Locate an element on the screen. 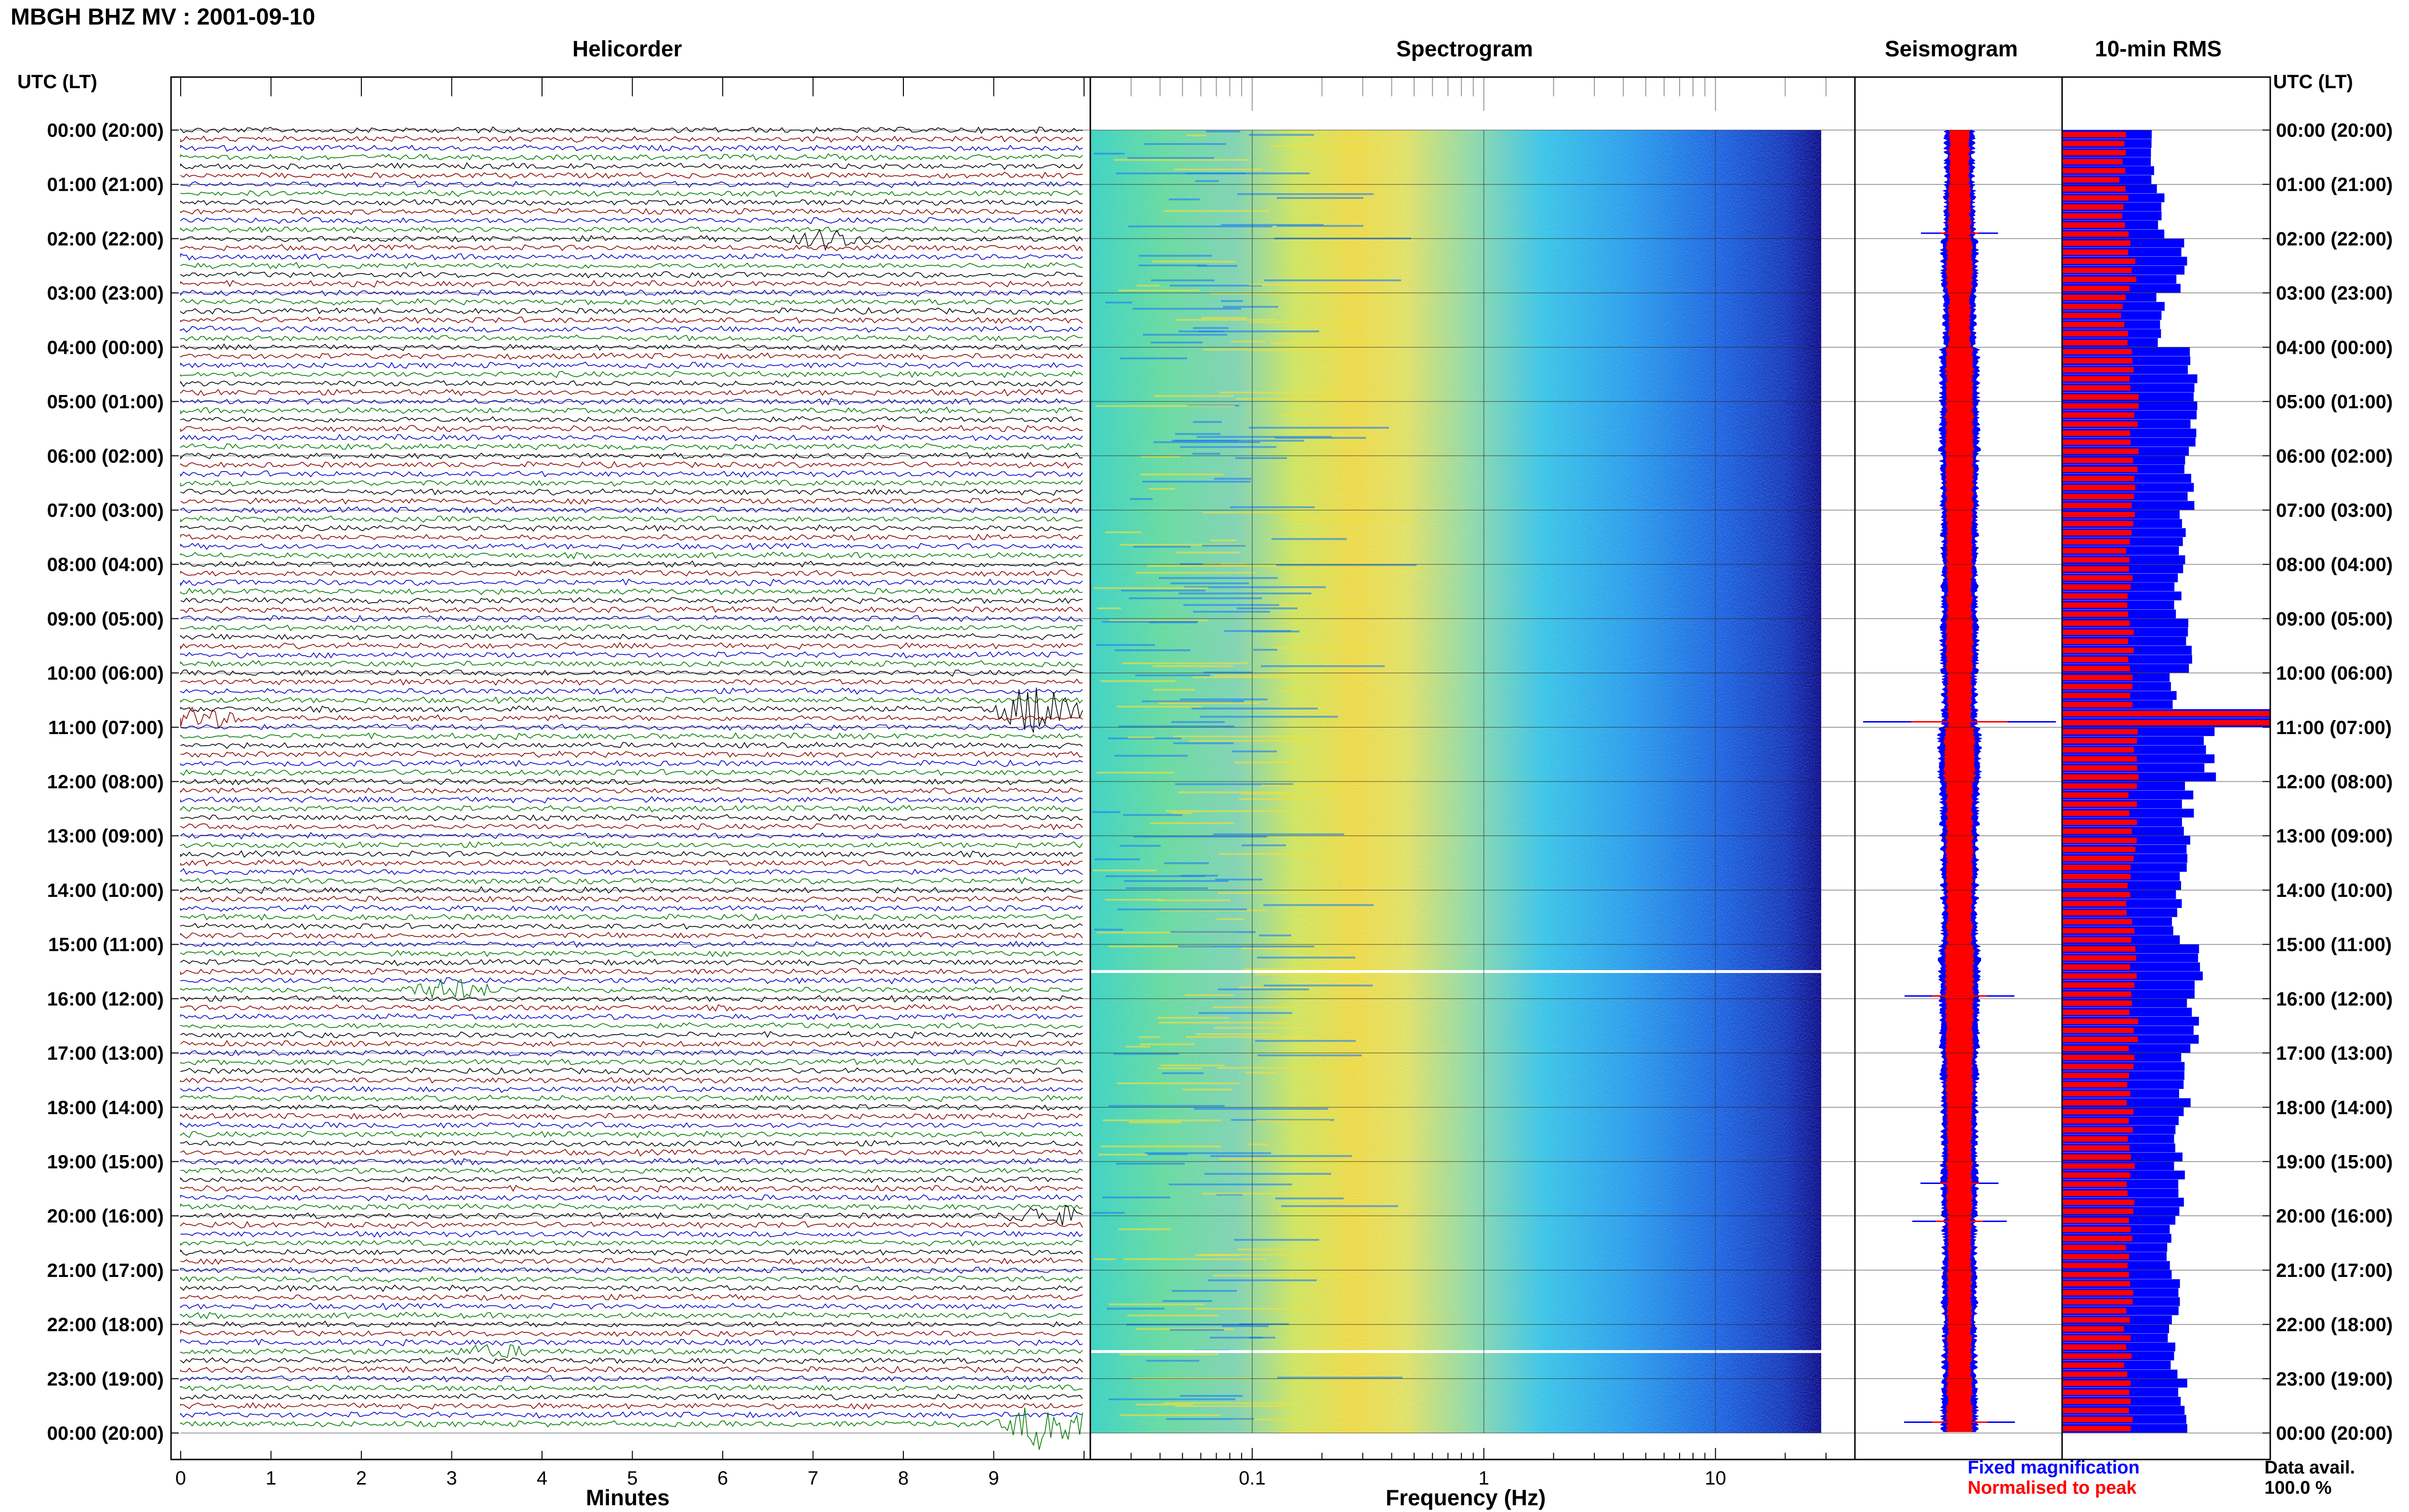  hour-label-left: 20:00 (16:00) is located at coordinates (105, 1216).